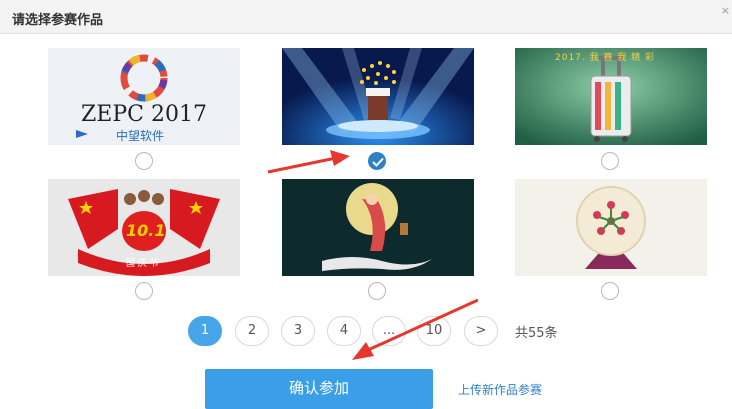 This screenshot has width=732, height=409. What do you see at coordinates (308, 162) in the screenshot?
I see `arrow-to-selected-icon` at bounding box center [308, 162].